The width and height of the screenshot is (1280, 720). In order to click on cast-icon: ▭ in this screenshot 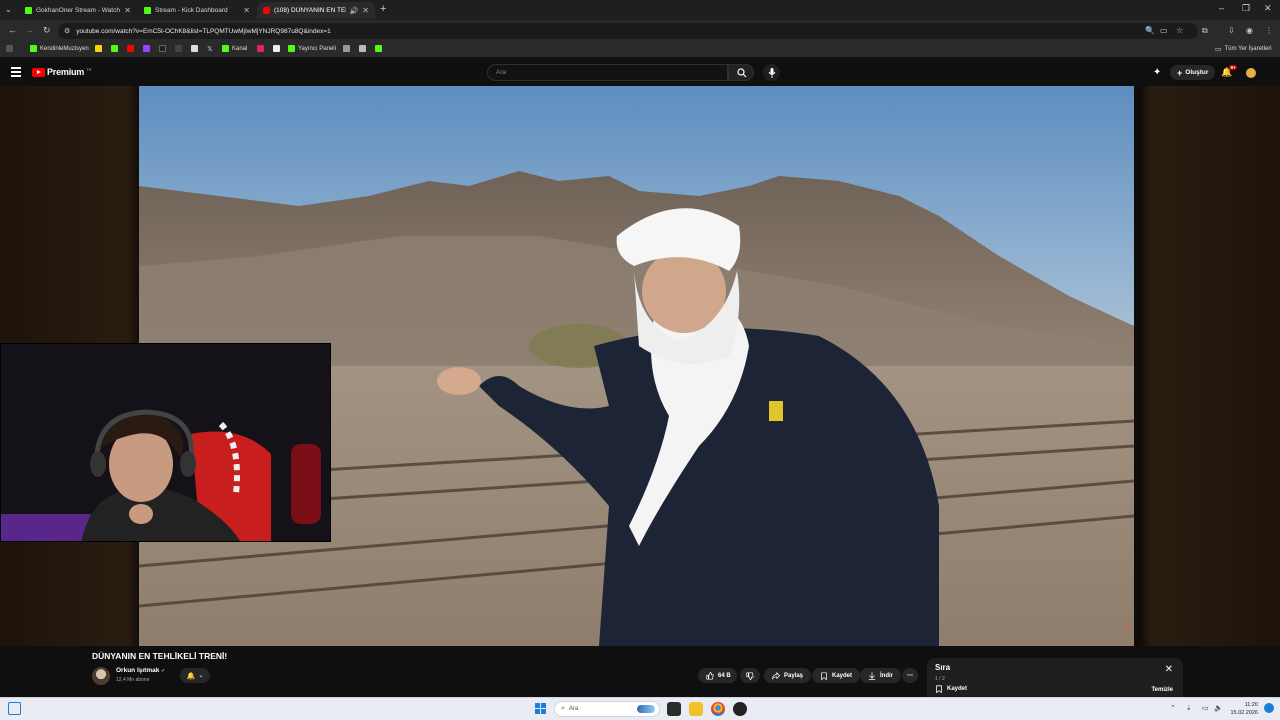, I will do `click(1164, 30)`.